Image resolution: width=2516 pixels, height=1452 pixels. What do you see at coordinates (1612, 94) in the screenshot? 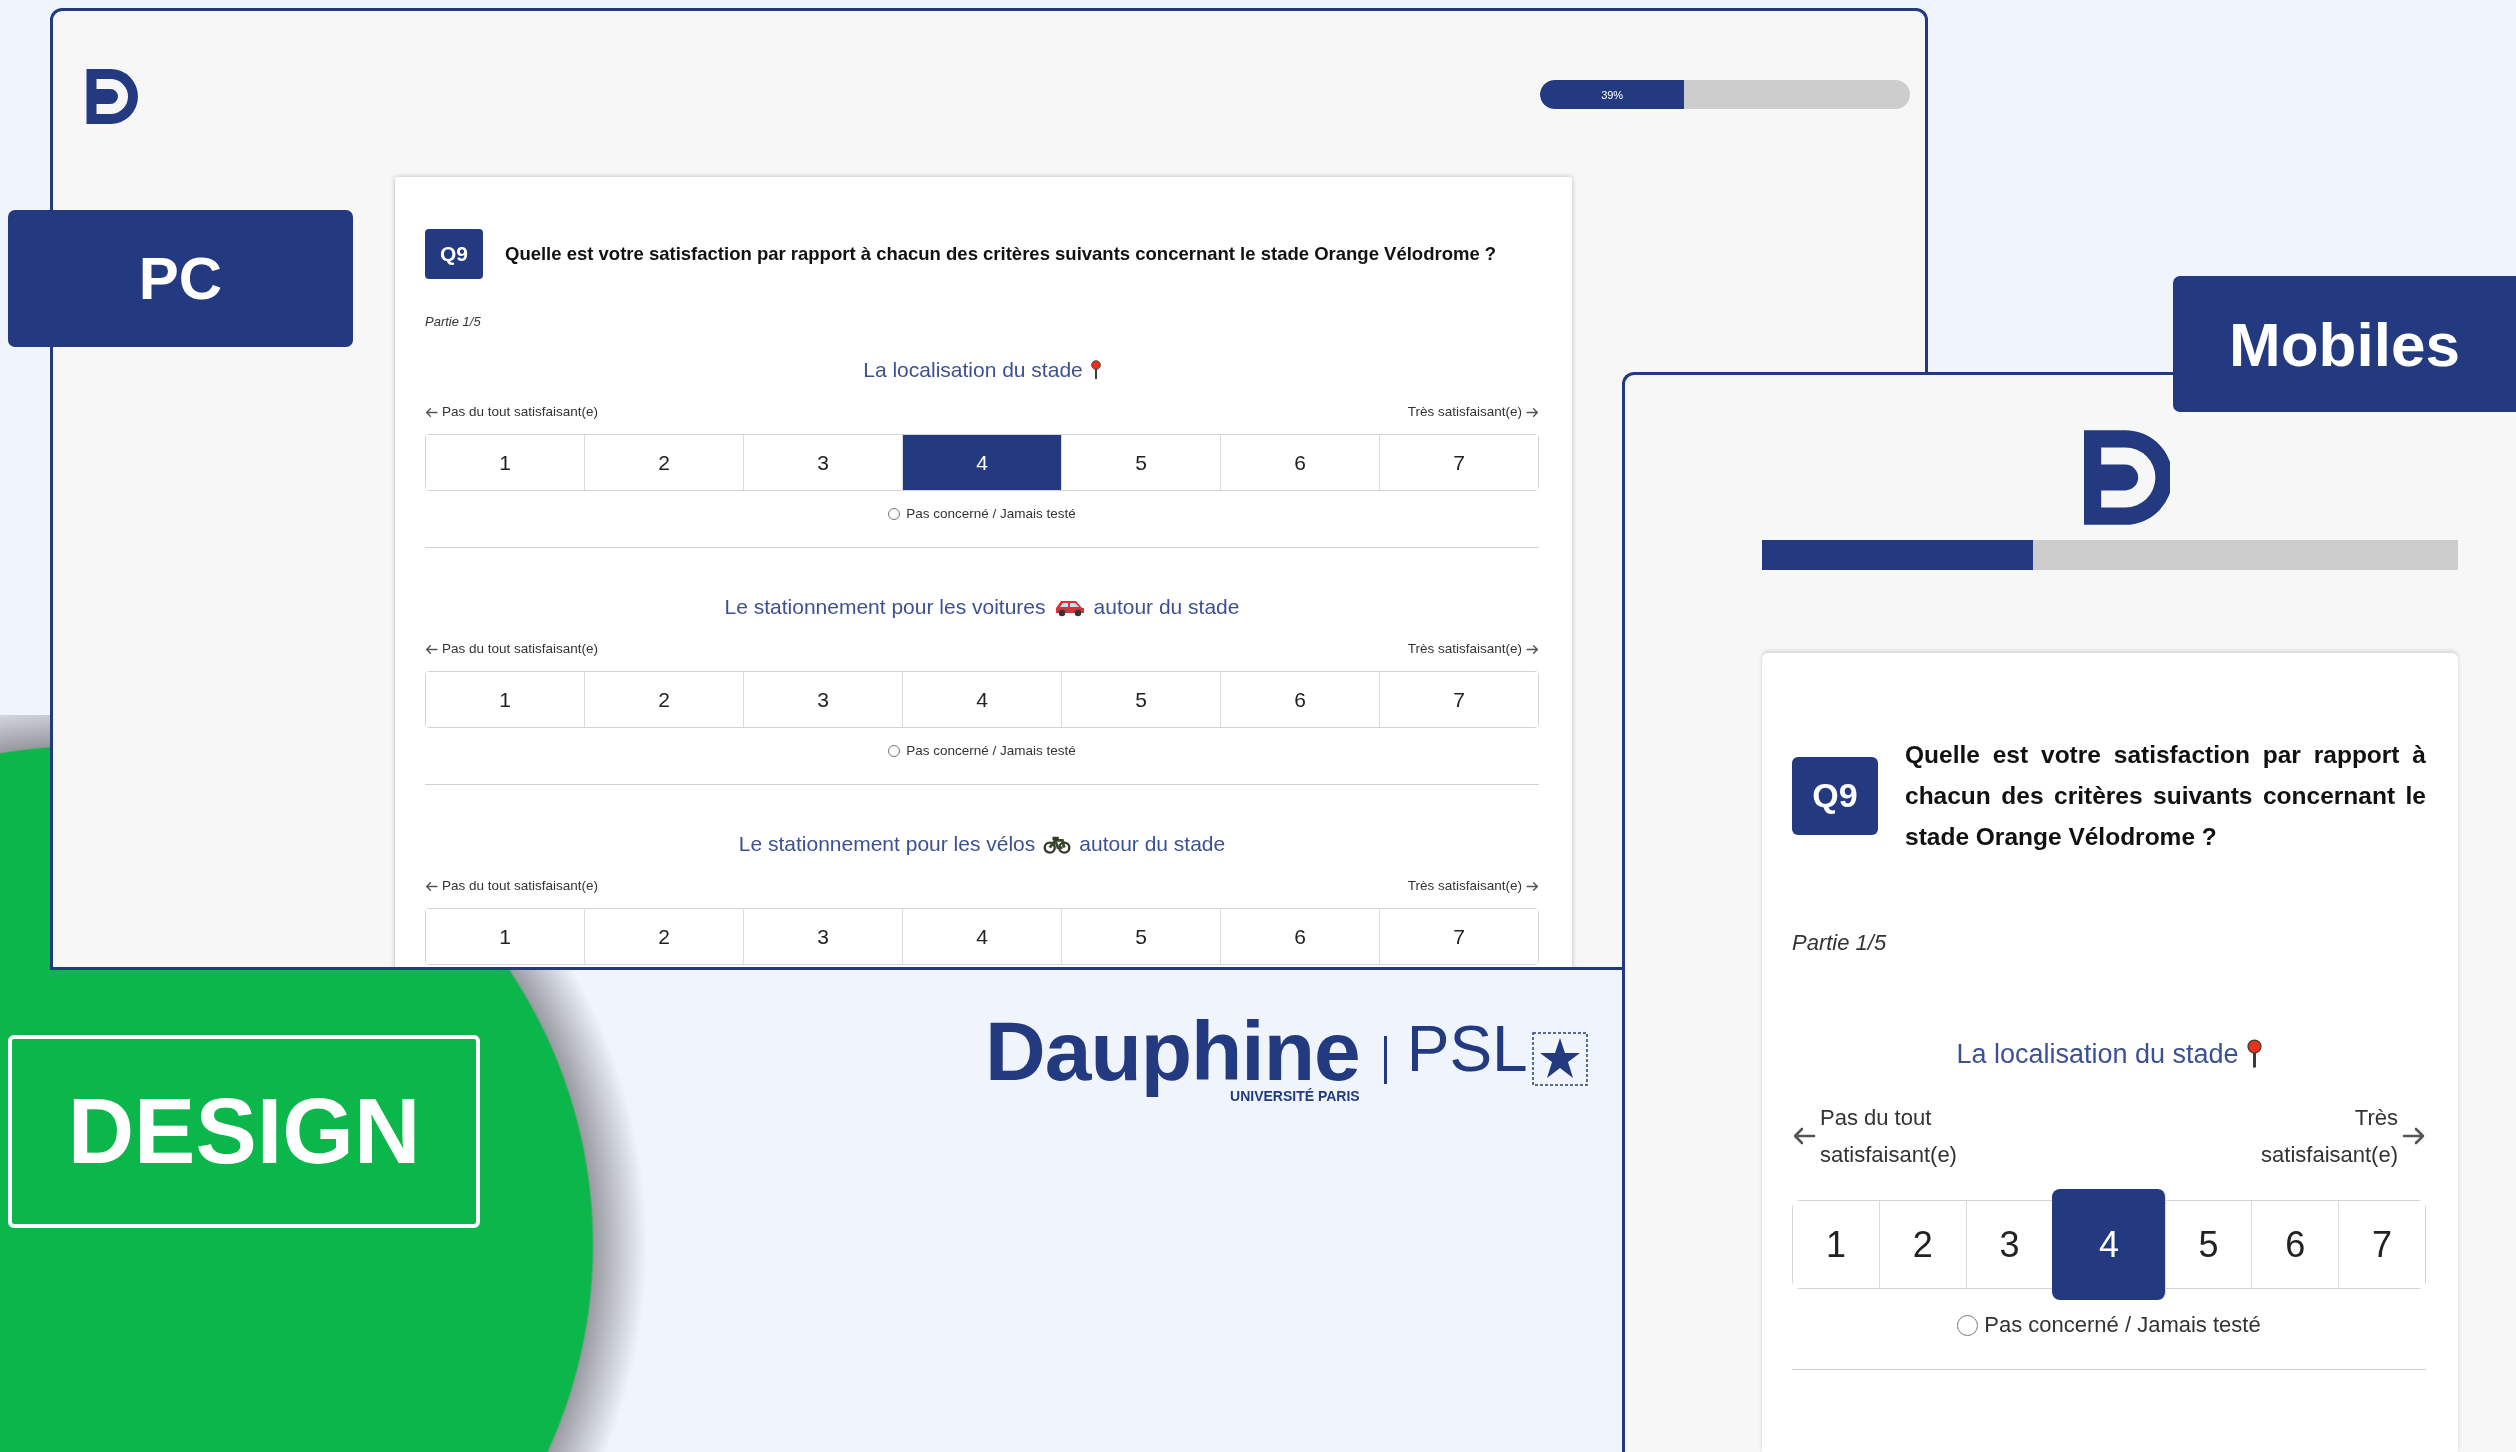
I see `progress-percent: 39%` at bounding box center [1612, 94].